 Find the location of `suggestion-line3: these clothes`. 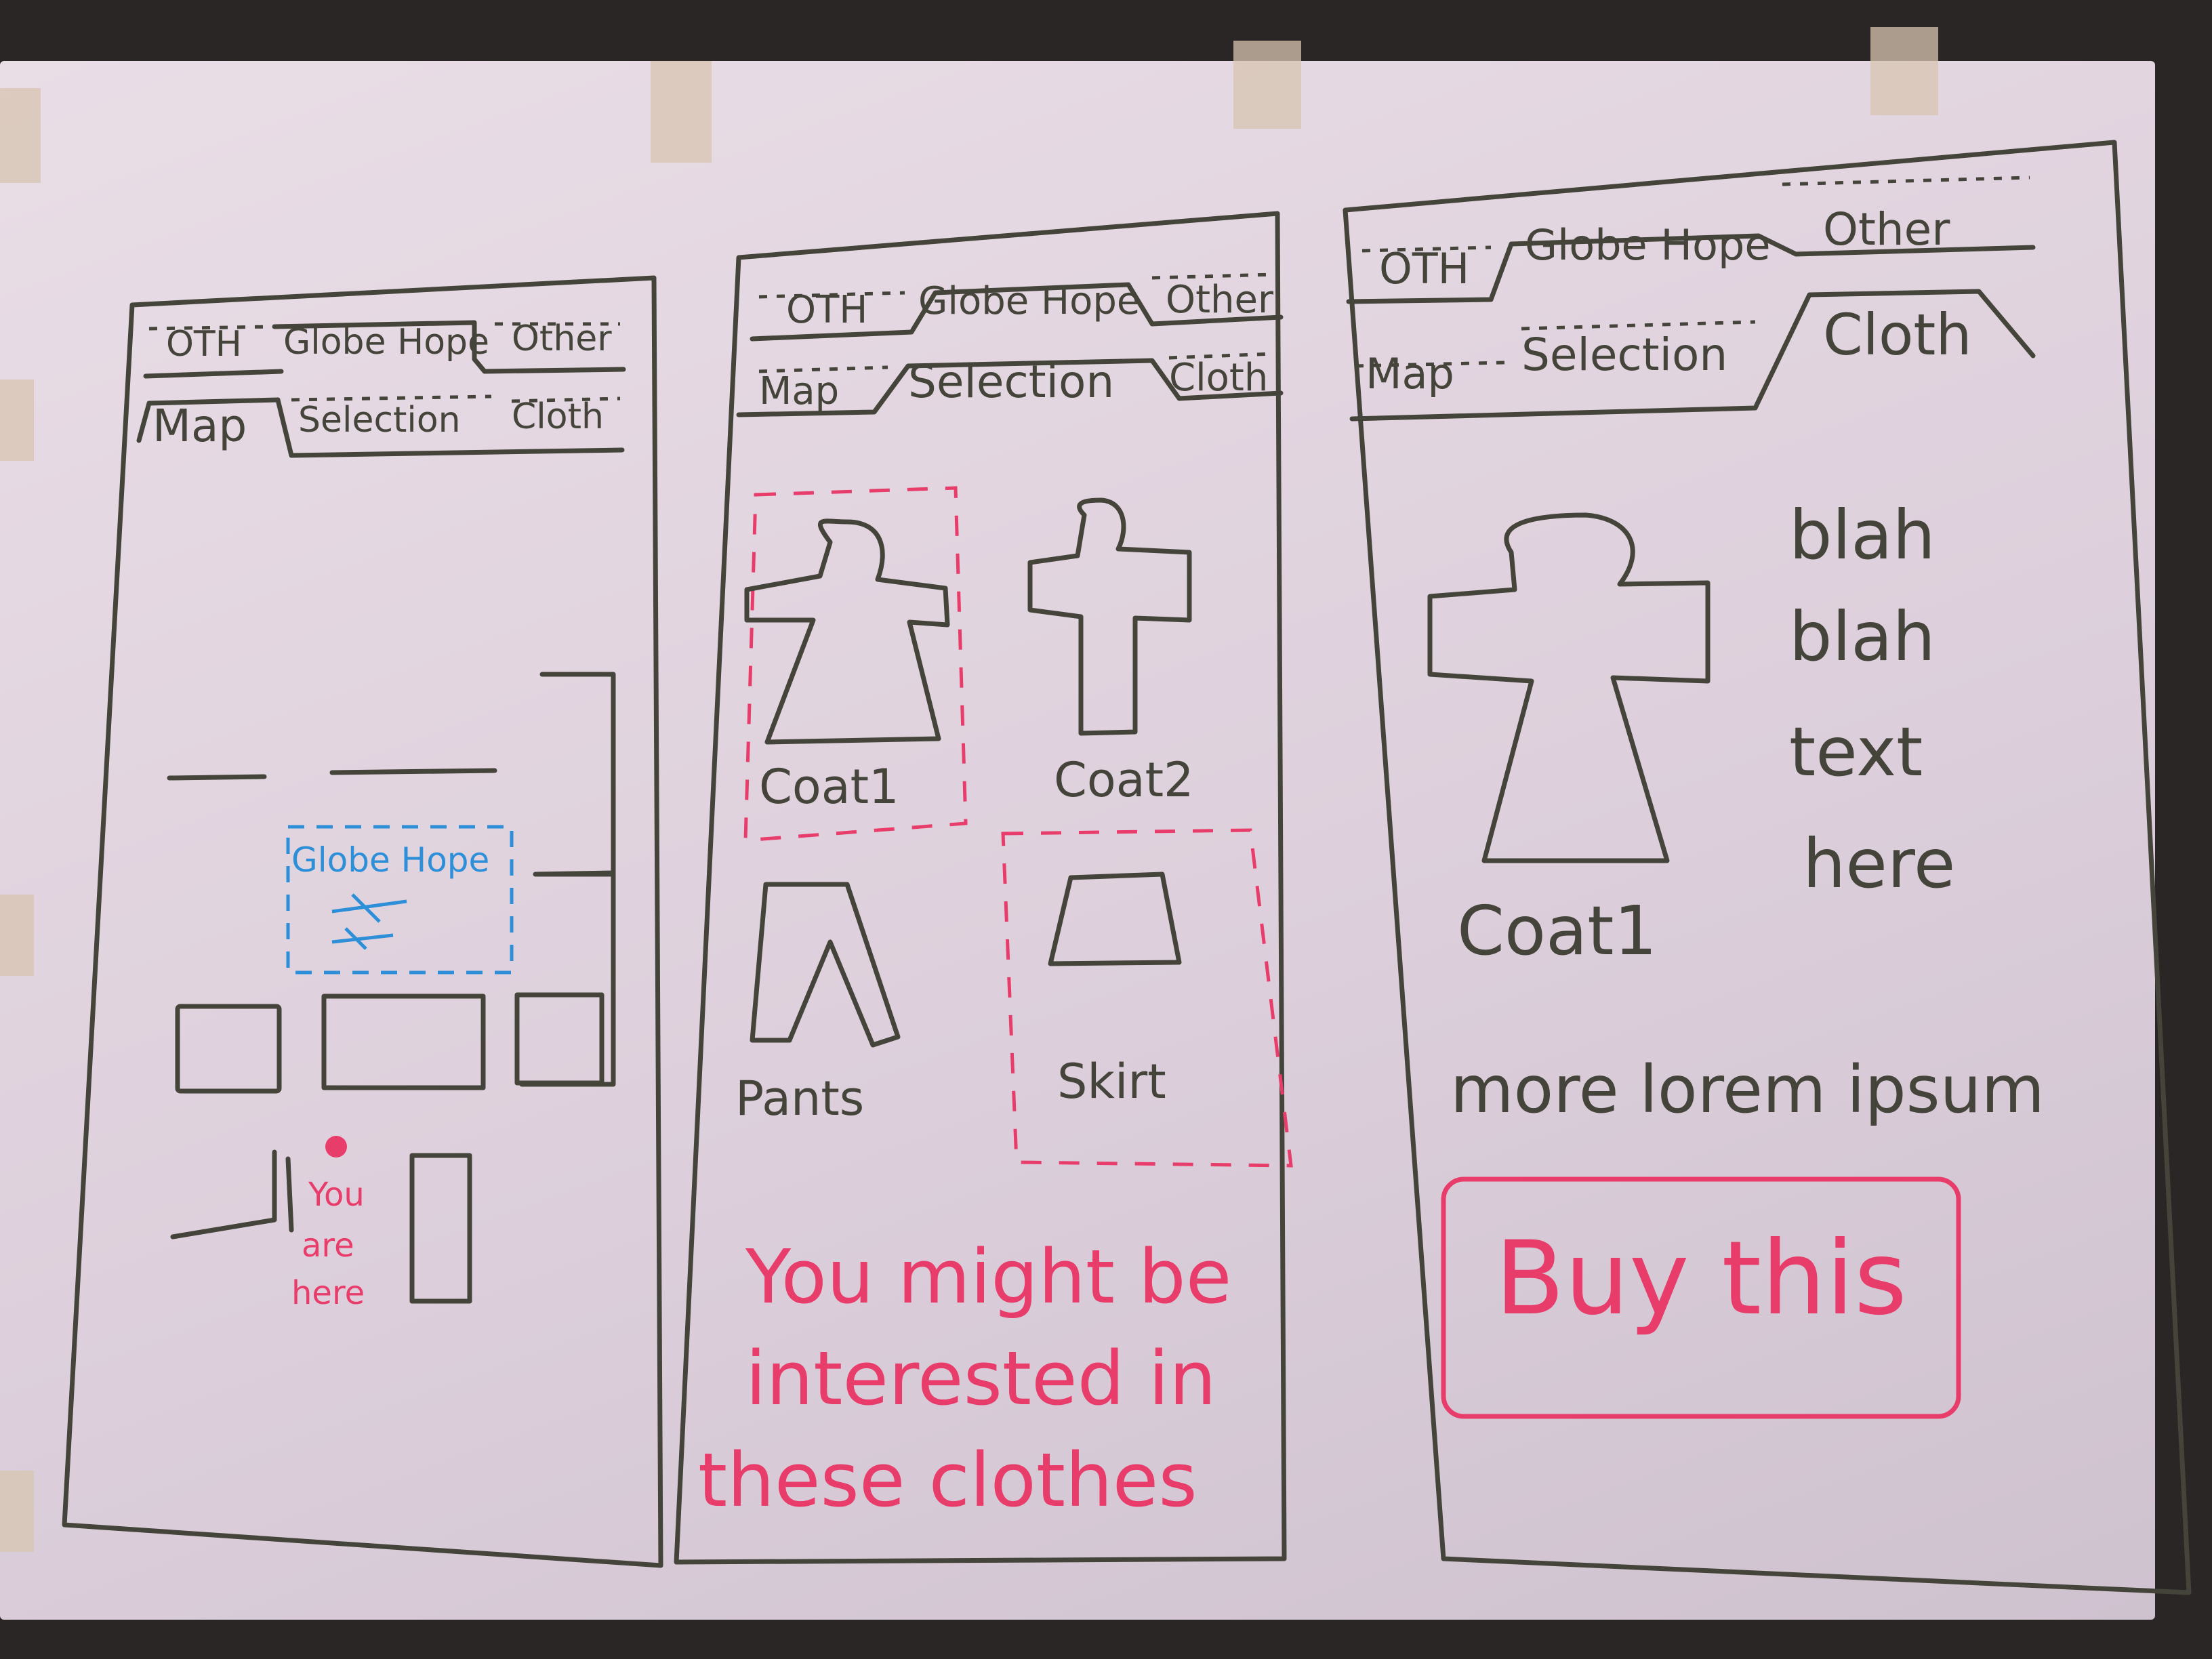

suggestion-line3: these clothes is located at coordinates (947, 1480).